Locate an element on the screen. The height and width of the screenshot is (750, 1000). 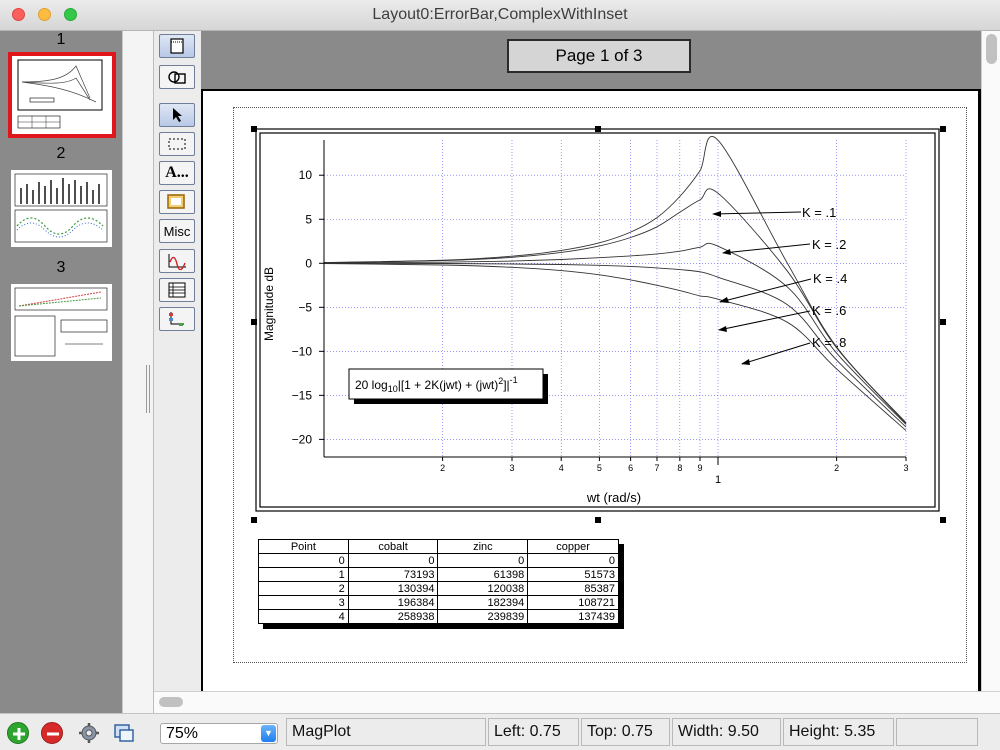
page-label: Page 1 of 3 is located at coordinates (599, 56).